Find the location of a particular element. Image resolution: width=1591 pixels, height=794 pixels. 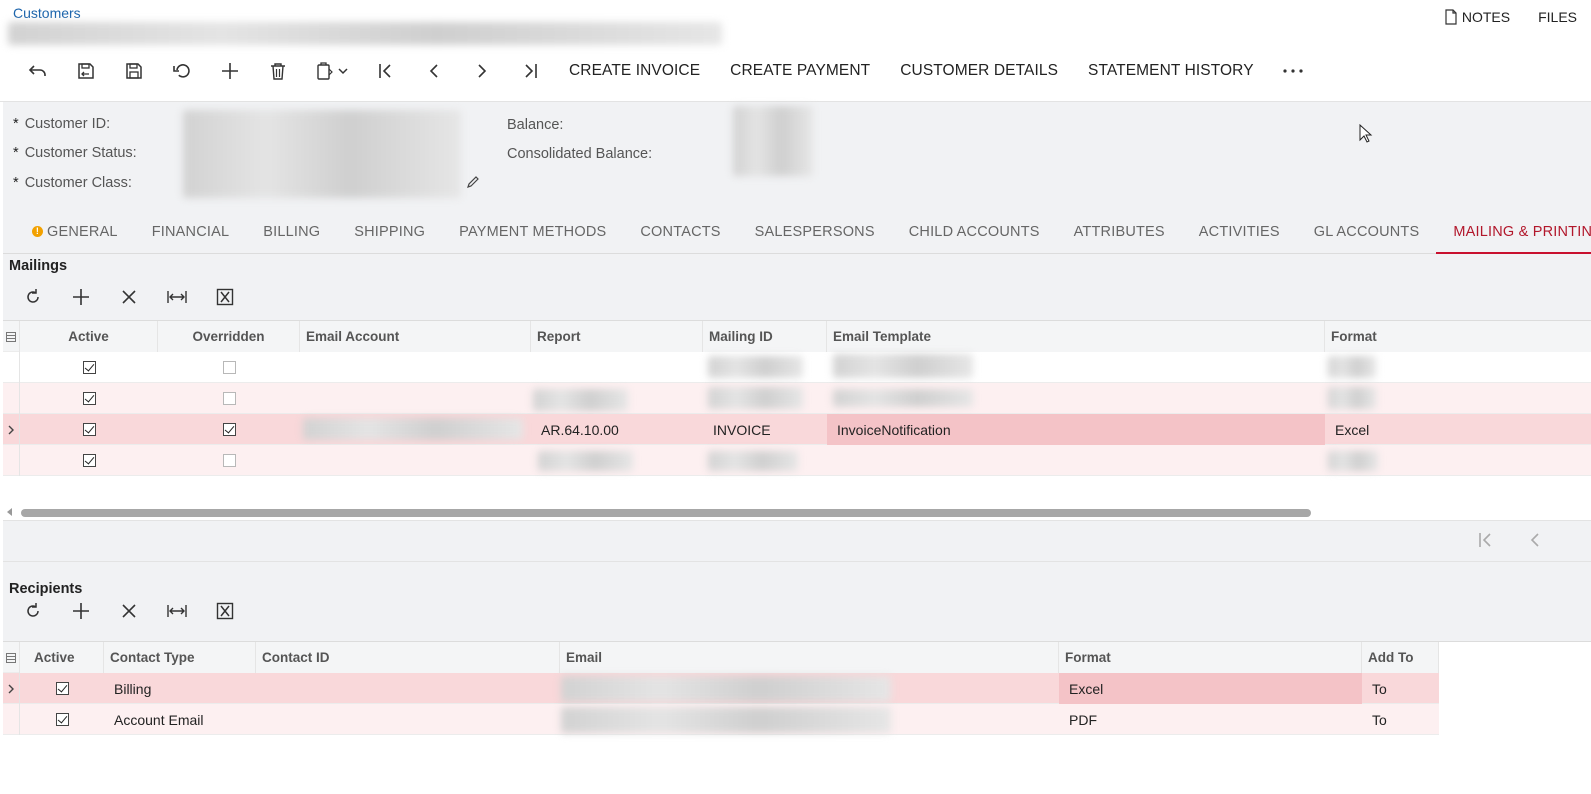

pager-previous-button is located at coordinates (1535, 540).